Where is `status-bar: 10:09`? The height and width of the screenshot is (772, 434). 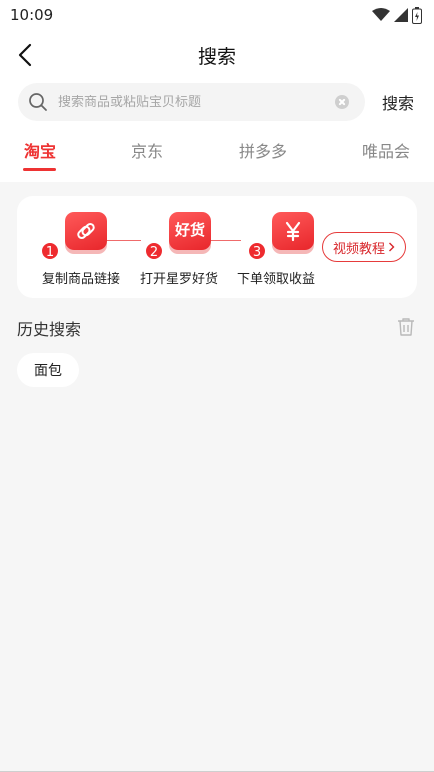 status-bar: 10:09 is located at coordinates (217, 15).